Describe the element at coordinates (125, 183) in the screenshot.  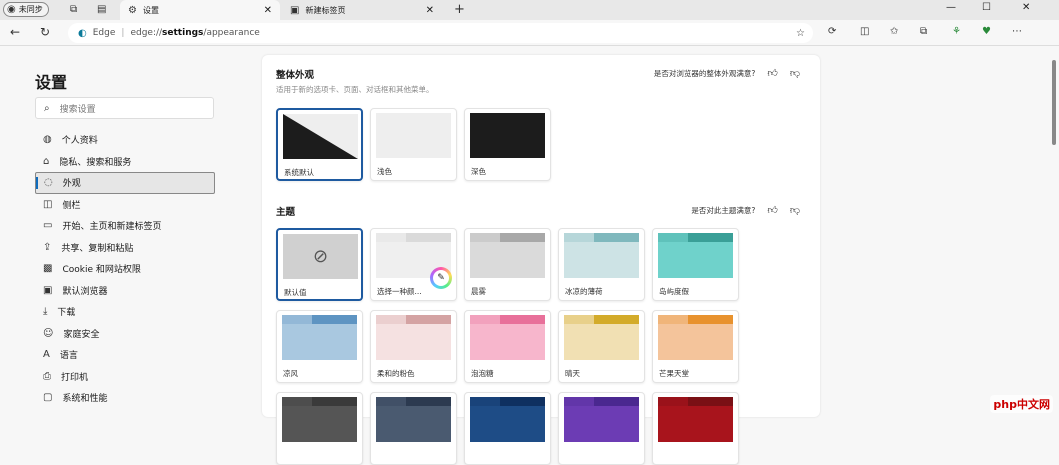
I see `sidebar-item: ◌ 外观` at that location.